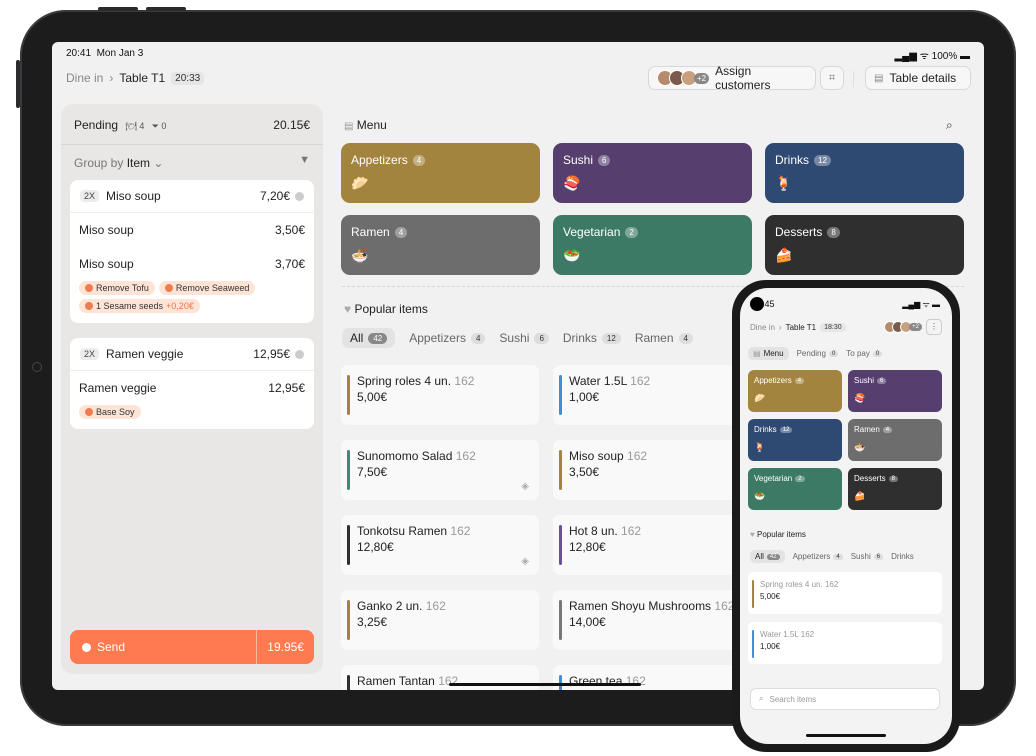 This screenshot has width=1036, height=756. Describe the element at coordinates (923, 78) in the screenshot. I see `table-details-label: Table details` at that location.